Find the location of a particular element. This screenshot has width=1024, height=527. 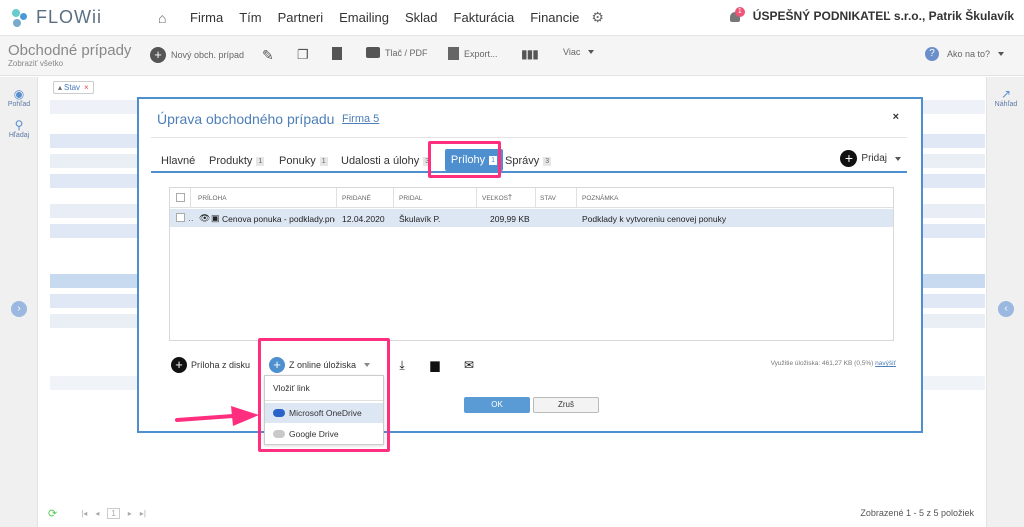

logo: FLOWii is located at coordinates (75, 18).